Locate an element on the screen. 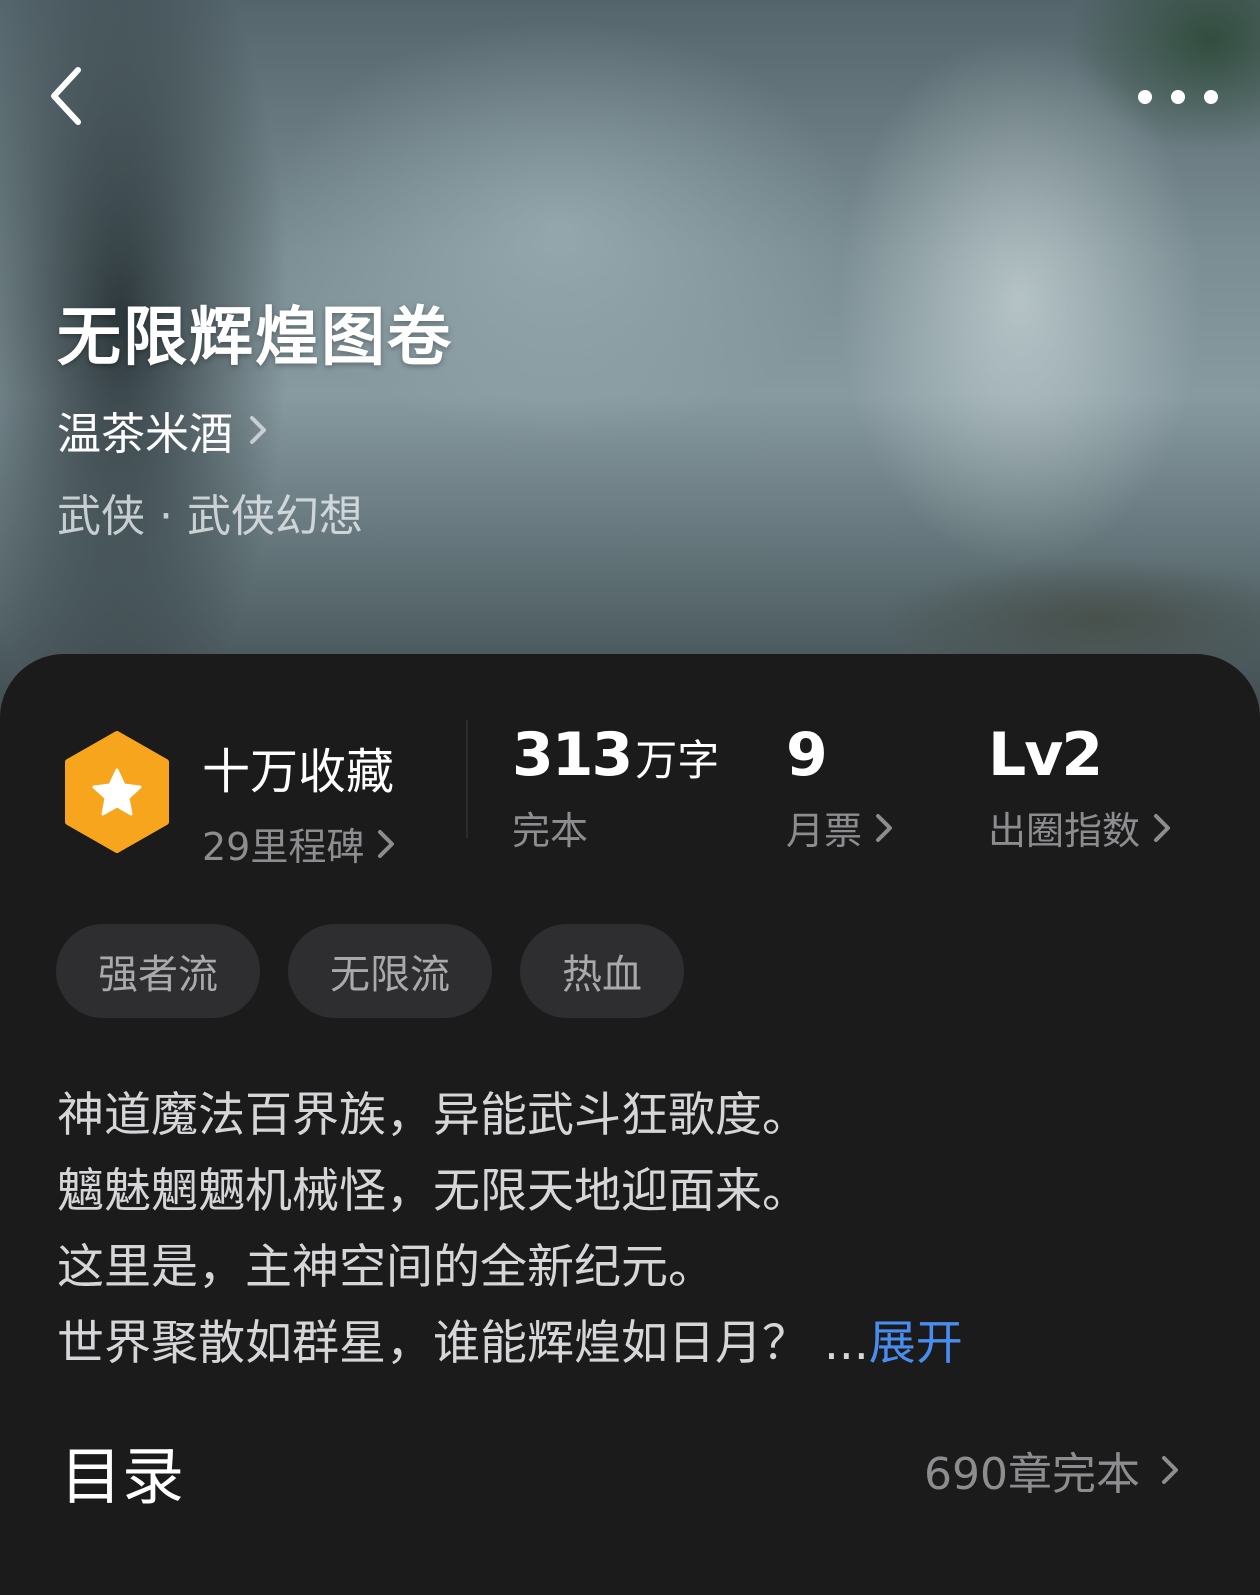 This screenshot has width=1260, height=1595. monthly-votes-value: 9 is located at coordinates (807, 755).